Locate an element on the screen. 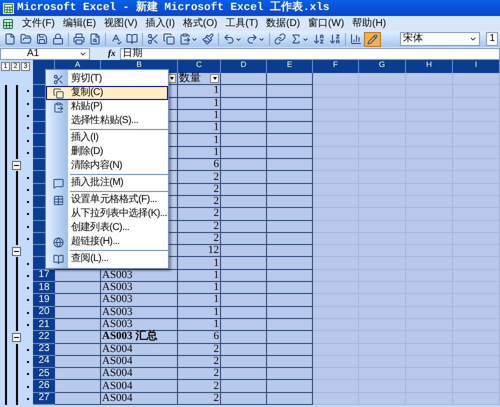 This screenshot has width=500, height=407. row-header: 22 is located at coordinates (44, 337).